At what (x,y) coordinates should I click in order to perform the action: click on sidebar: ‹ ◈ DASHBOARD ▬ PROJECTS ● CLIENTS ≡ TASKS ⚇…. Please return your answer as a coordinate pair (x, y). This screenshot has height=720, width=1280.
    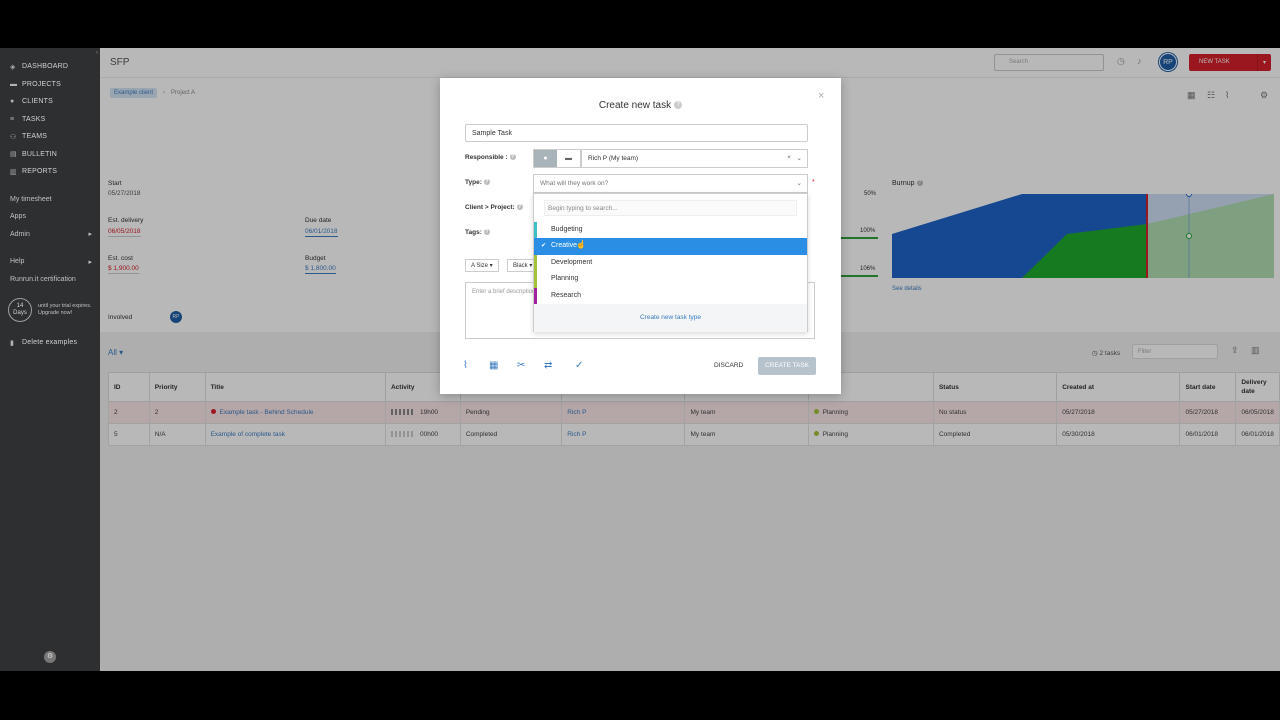
    Looking at the image, I should click on (50, 359).